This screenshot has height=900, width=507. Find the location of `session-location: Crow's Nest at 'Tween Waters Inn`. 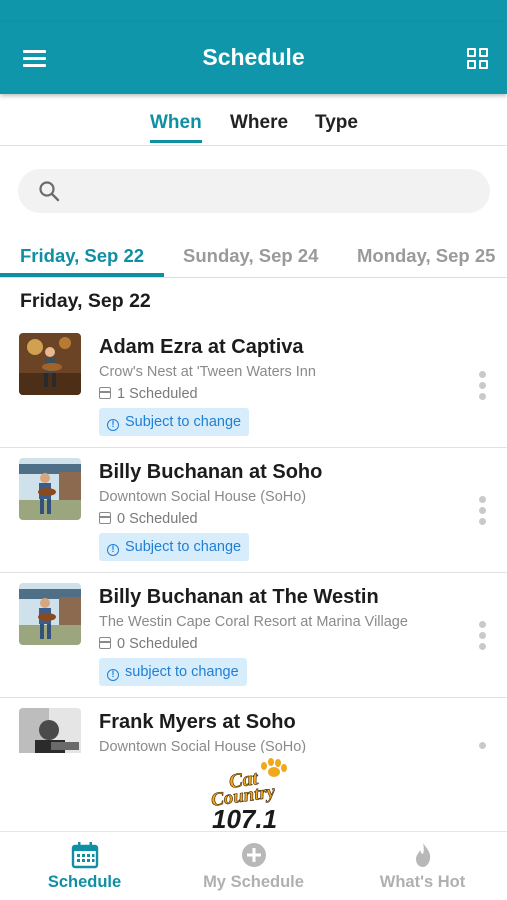

session-location: Crow's Nest at 'Tween Waters Inn is located at coordinates (207, 372).